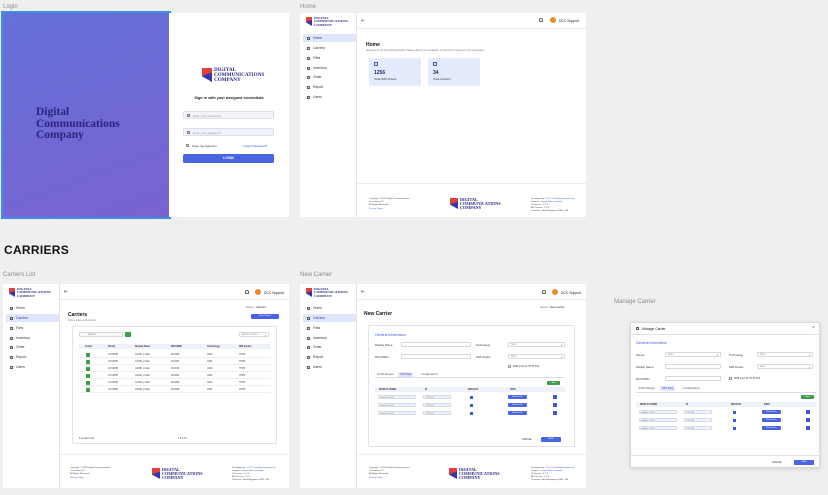  What do you see at coordinates (101, 334) in the screenshot?
I see `search-input: Search` at bounding box center [101, 334].